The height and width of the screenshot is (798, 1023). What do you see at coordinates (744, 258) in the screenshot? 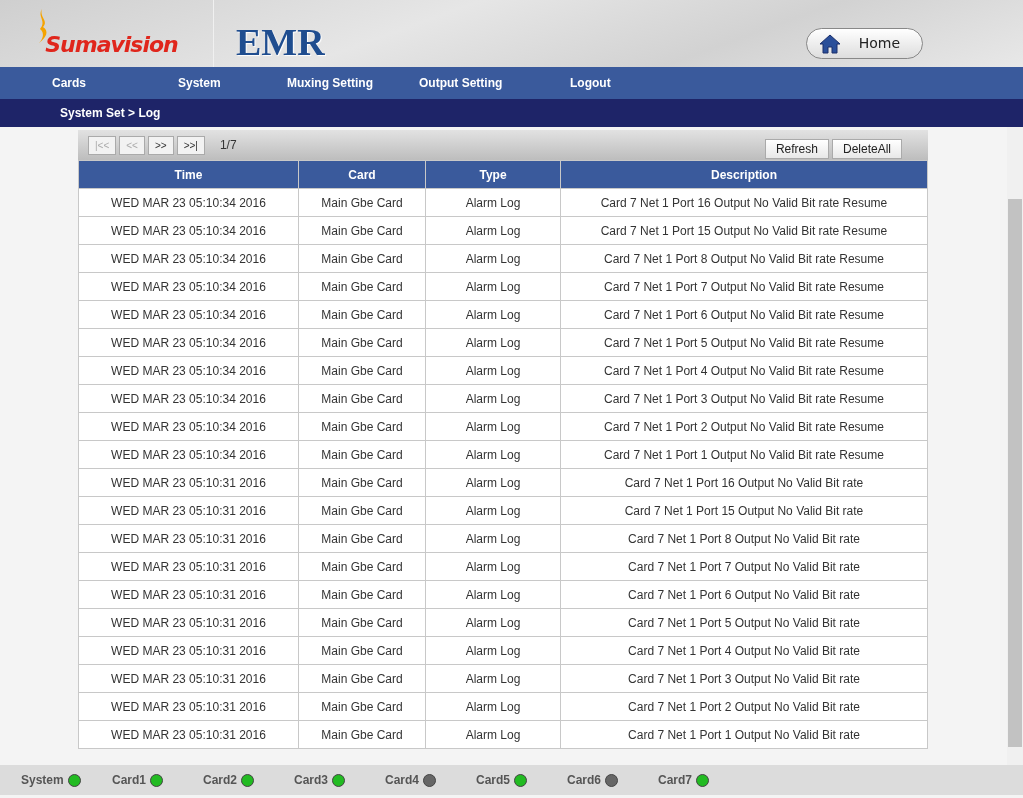
I see `table-cell: Card 7 Net 1 Port 8 Output No Valid Bit rate Resume` at bounding box center [744, 258].